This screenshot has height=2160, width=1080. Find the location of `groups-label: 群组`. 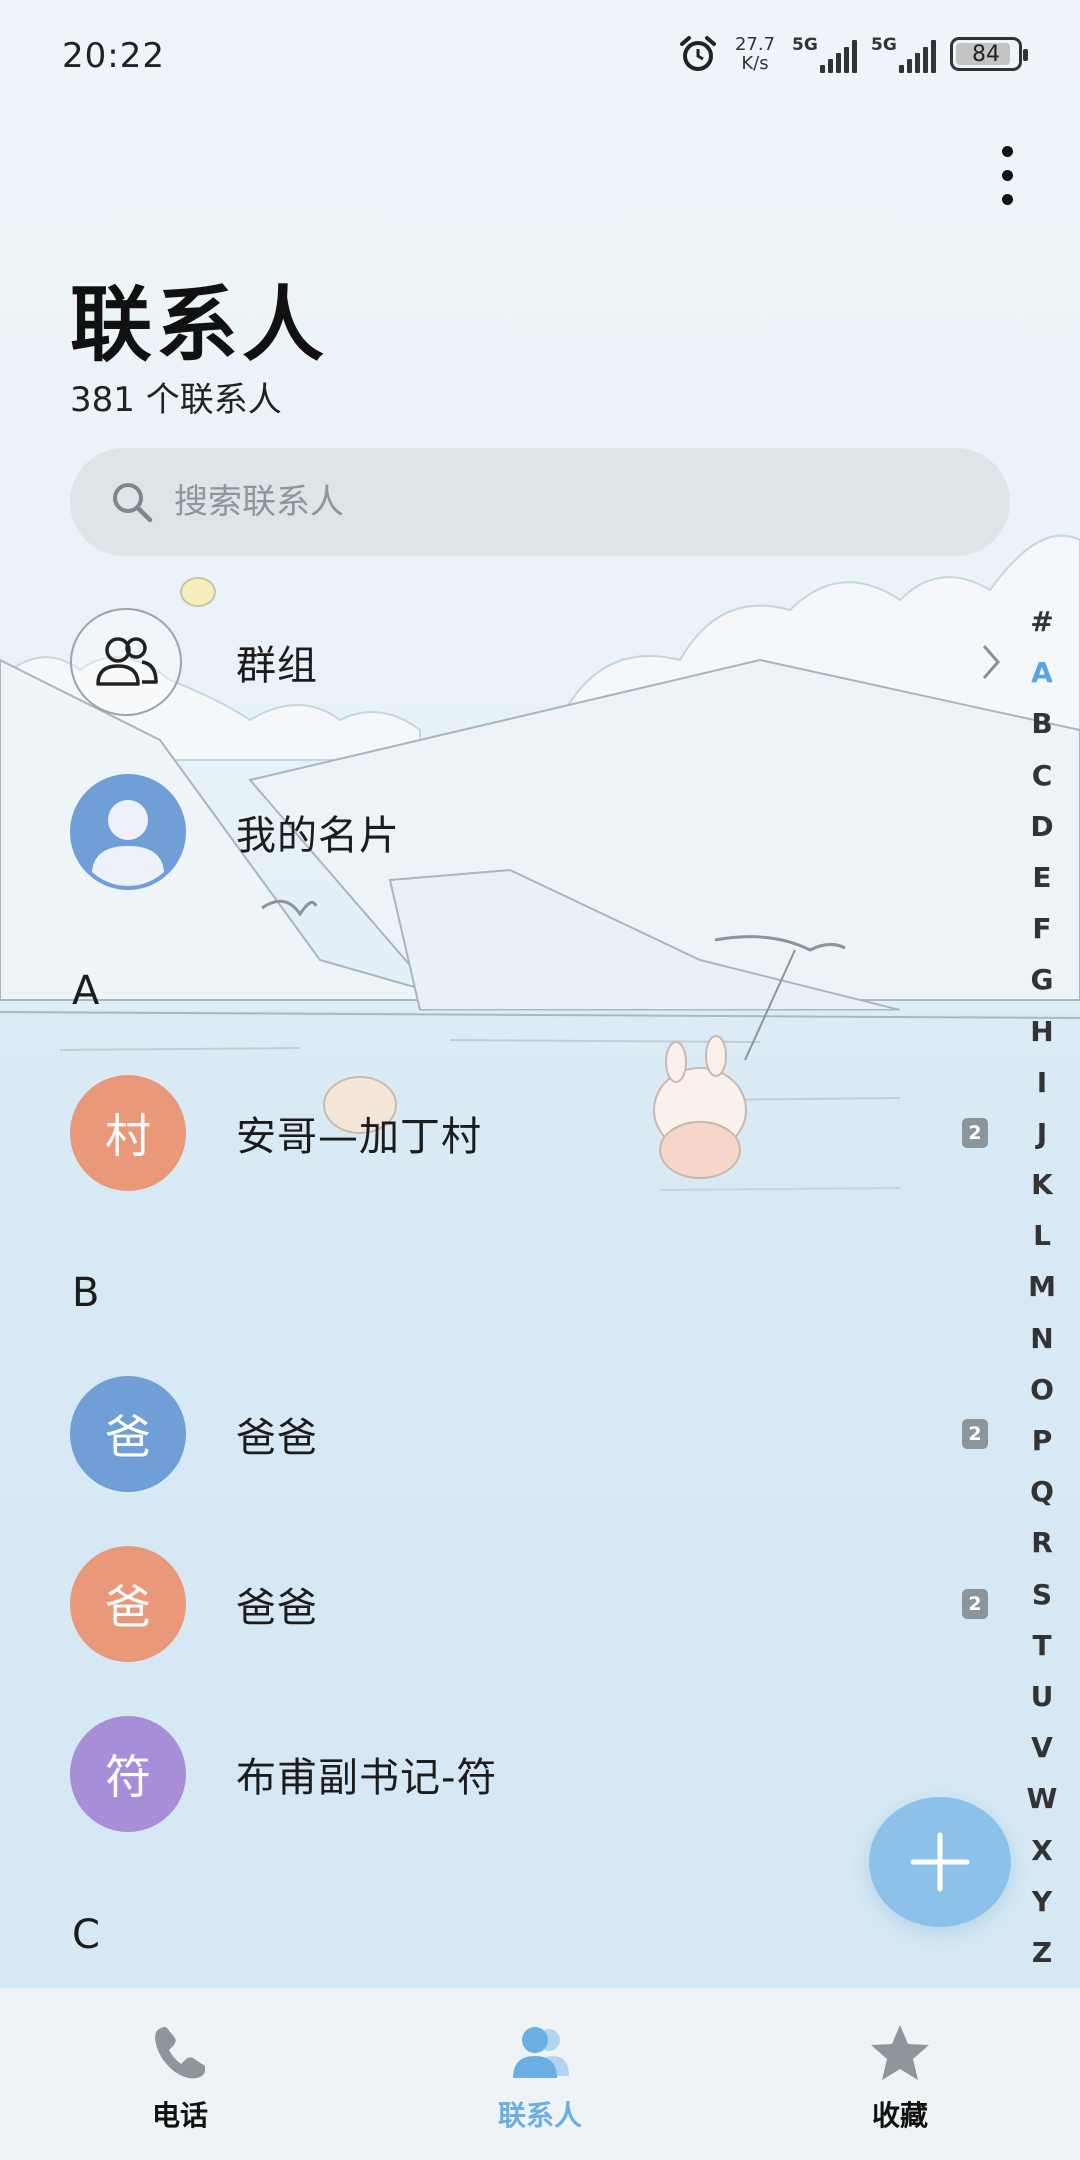

groups-label: 群组 is located at coordinates (277, 666).